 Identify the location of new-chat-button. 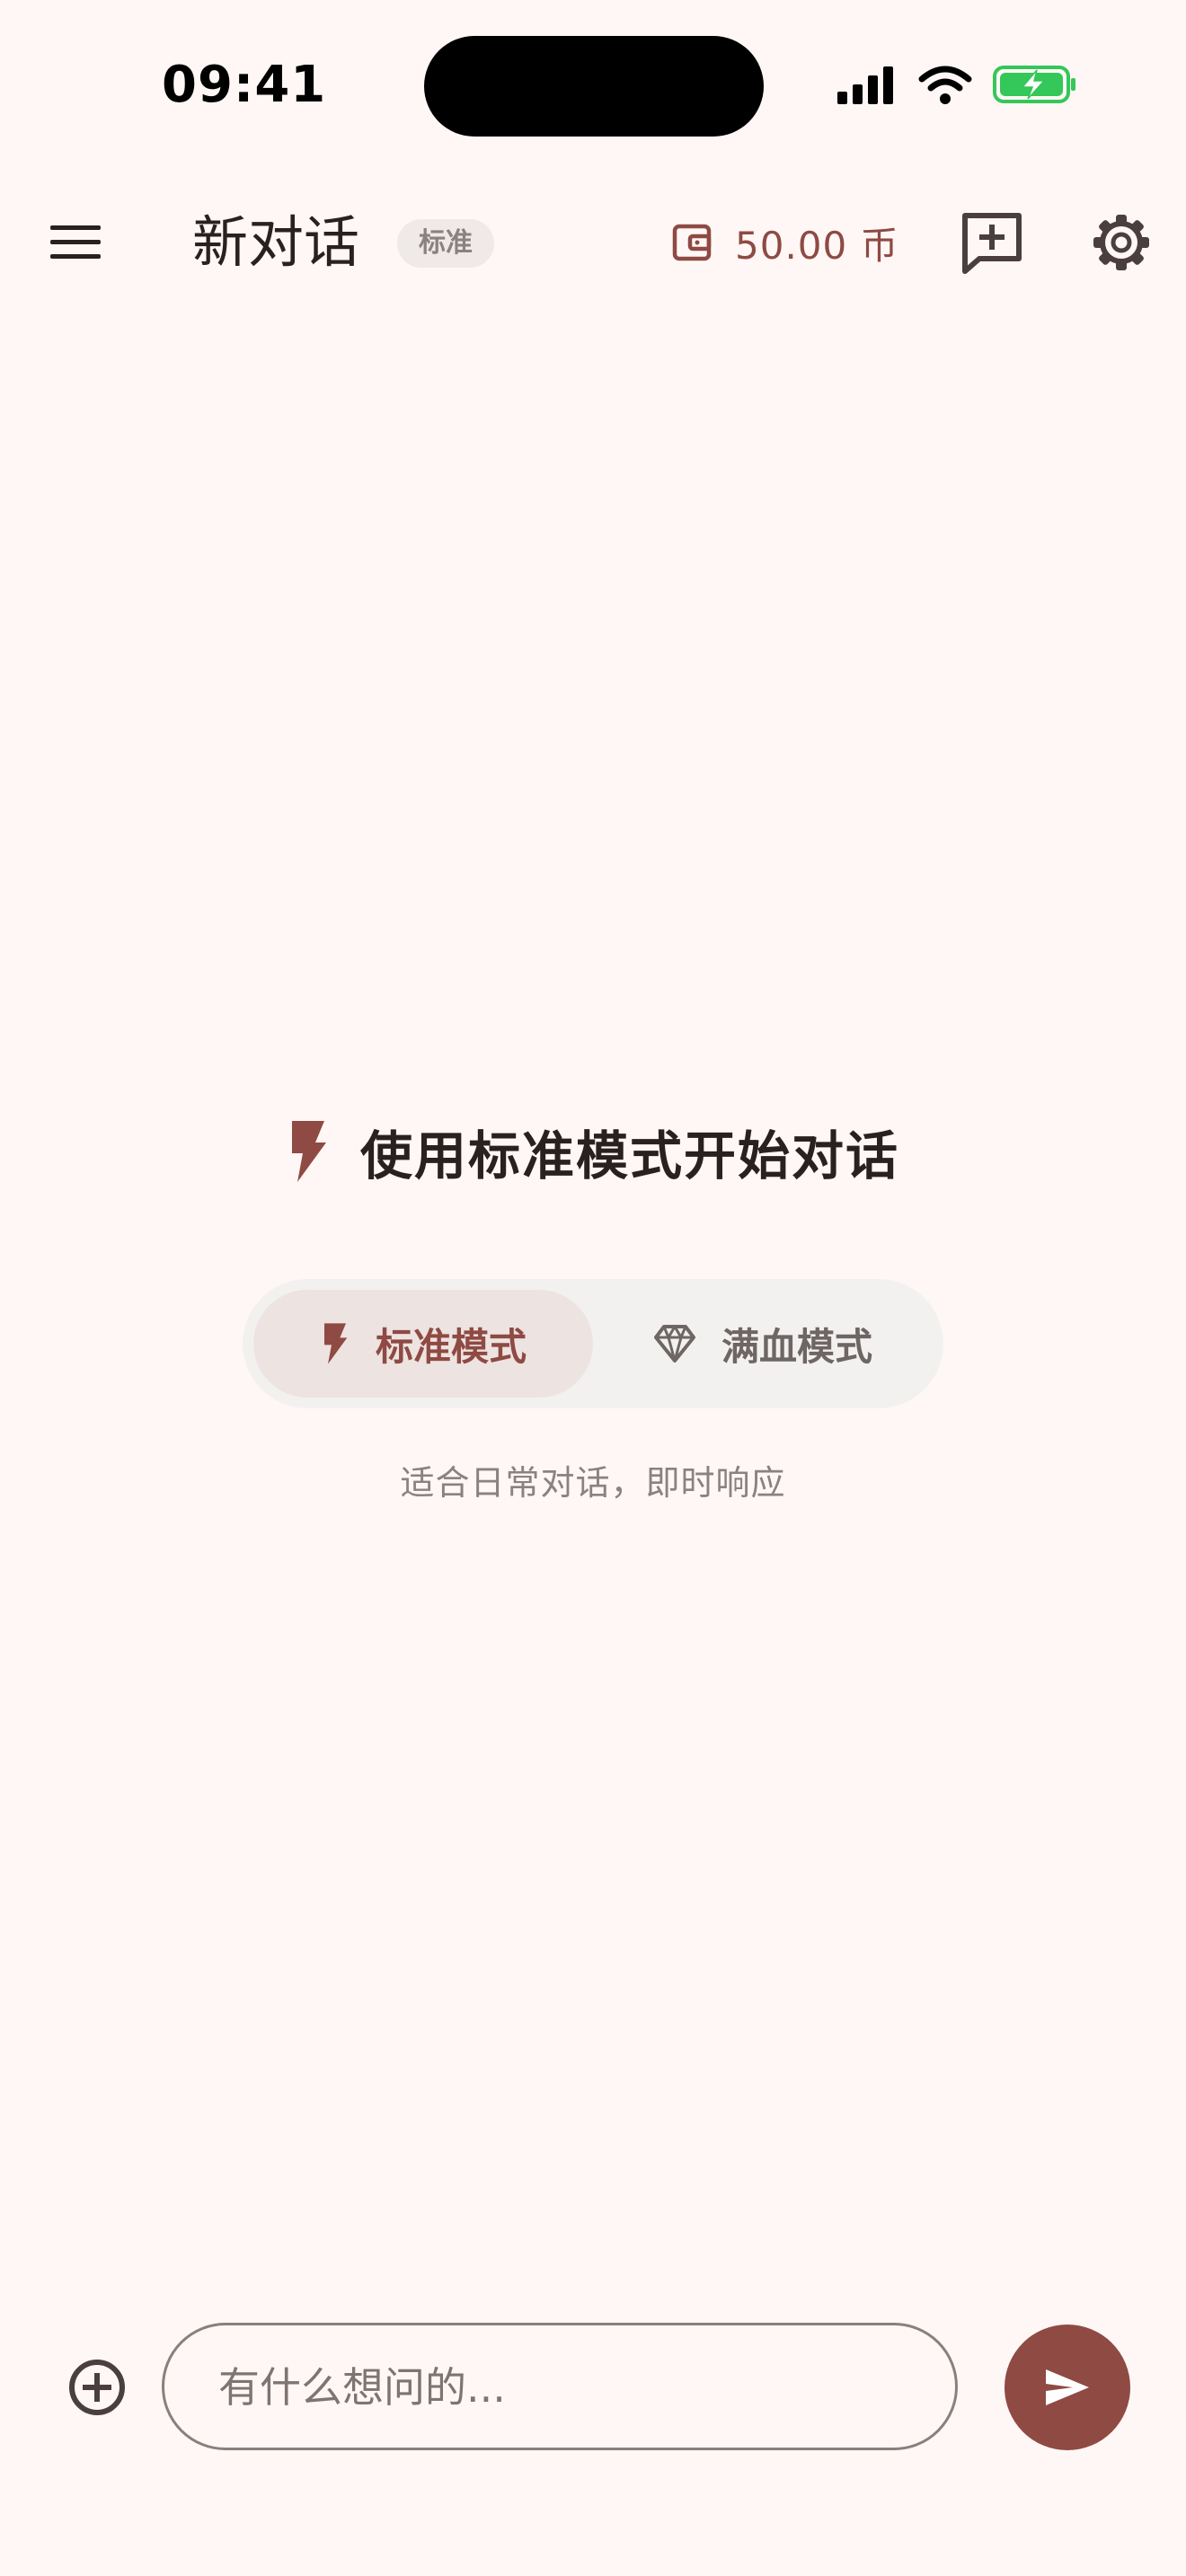
(992, 242).